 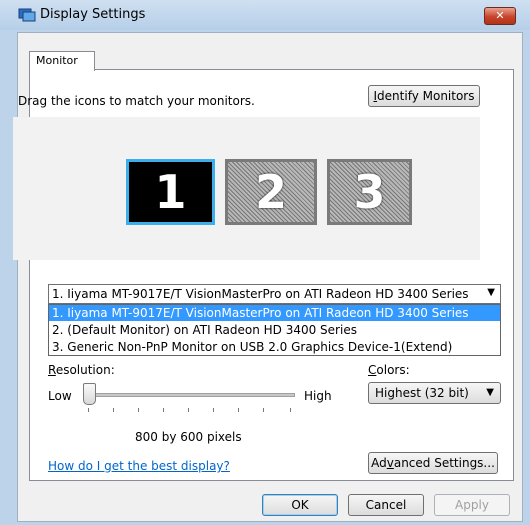 I want to click on monitor-3-tile: 3, so click(x=369, y=192).